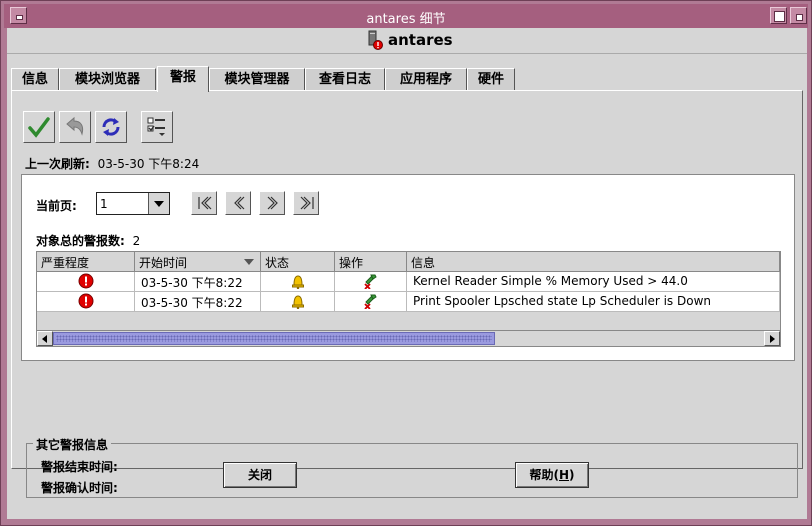 This screenshot has width=812, height=526. I want to click on current-page-select: 1, so click(133, 203).